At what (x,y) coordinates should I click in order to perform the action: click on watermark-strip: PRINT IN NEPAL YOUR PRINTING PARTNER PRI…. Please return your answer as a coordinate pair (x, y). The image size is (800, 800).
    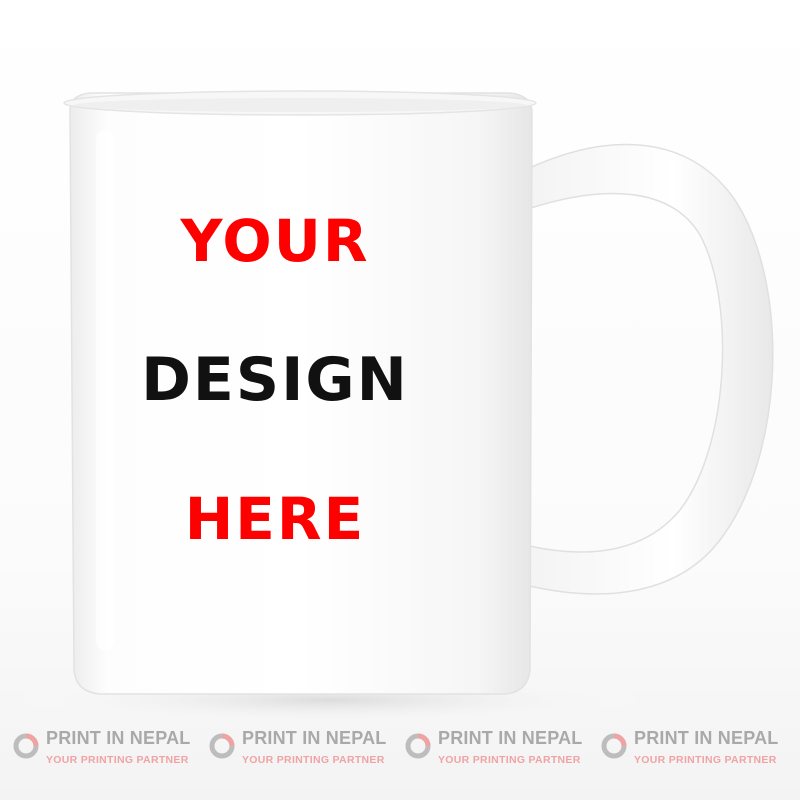
    Looking at the image, I should click on (400, 764).